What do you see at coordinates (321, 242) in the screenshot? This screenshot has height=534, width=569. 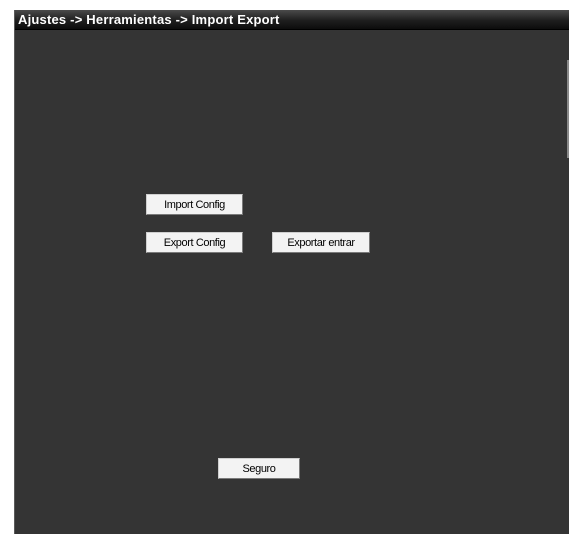 I see `exportar-entrar-button: Exportar entrar` at bounding box center [321, 242].